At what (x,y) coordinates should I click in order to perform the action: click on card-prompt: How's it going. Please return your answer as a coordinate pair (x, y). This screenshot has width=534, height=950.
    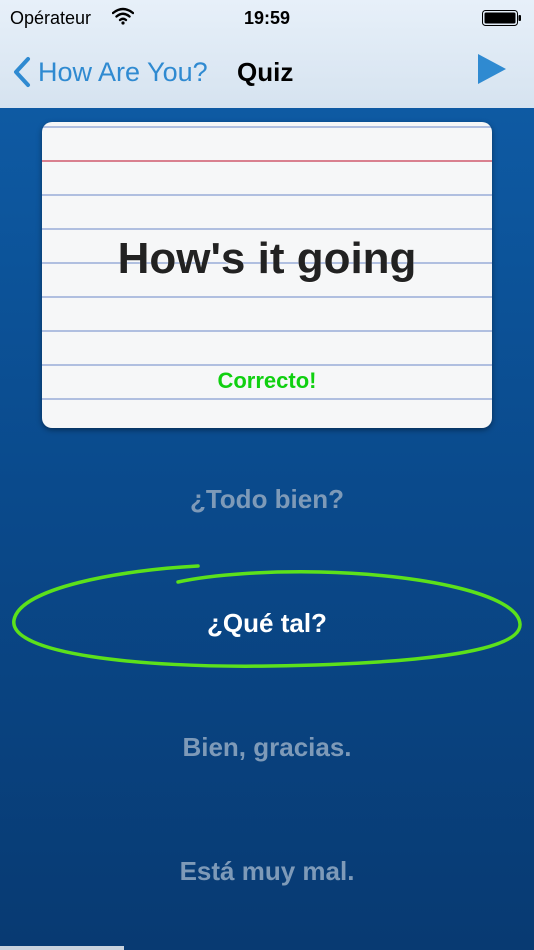
    Looking at the image, I should click on (267, 258).